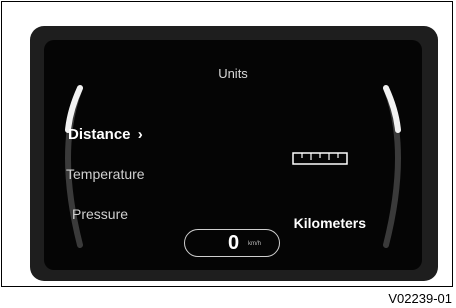 This screenshot has height=308, width=456. I want to click on menu-item-pressure: Pressure, so click(100, 214).